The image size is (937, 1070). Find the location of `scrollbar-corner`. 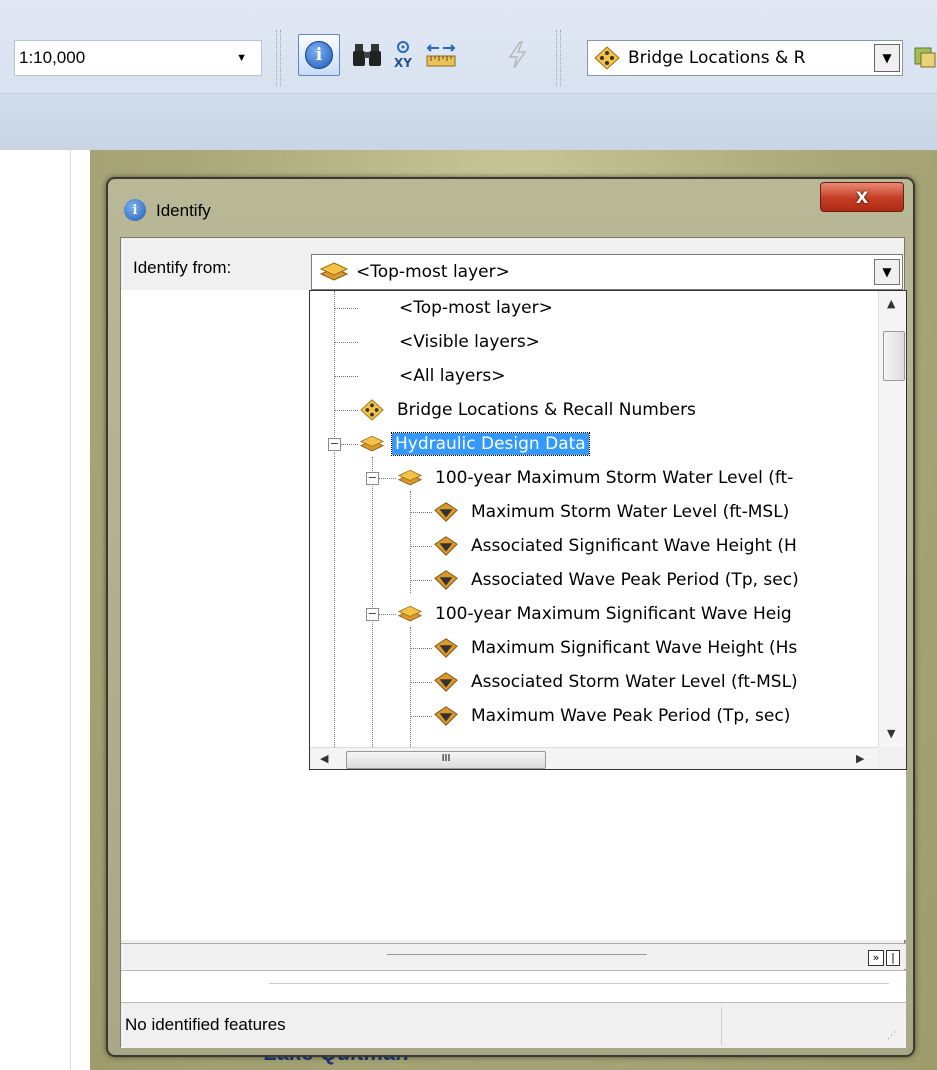

scrollbar-corner is located at coordinates (892, 758).